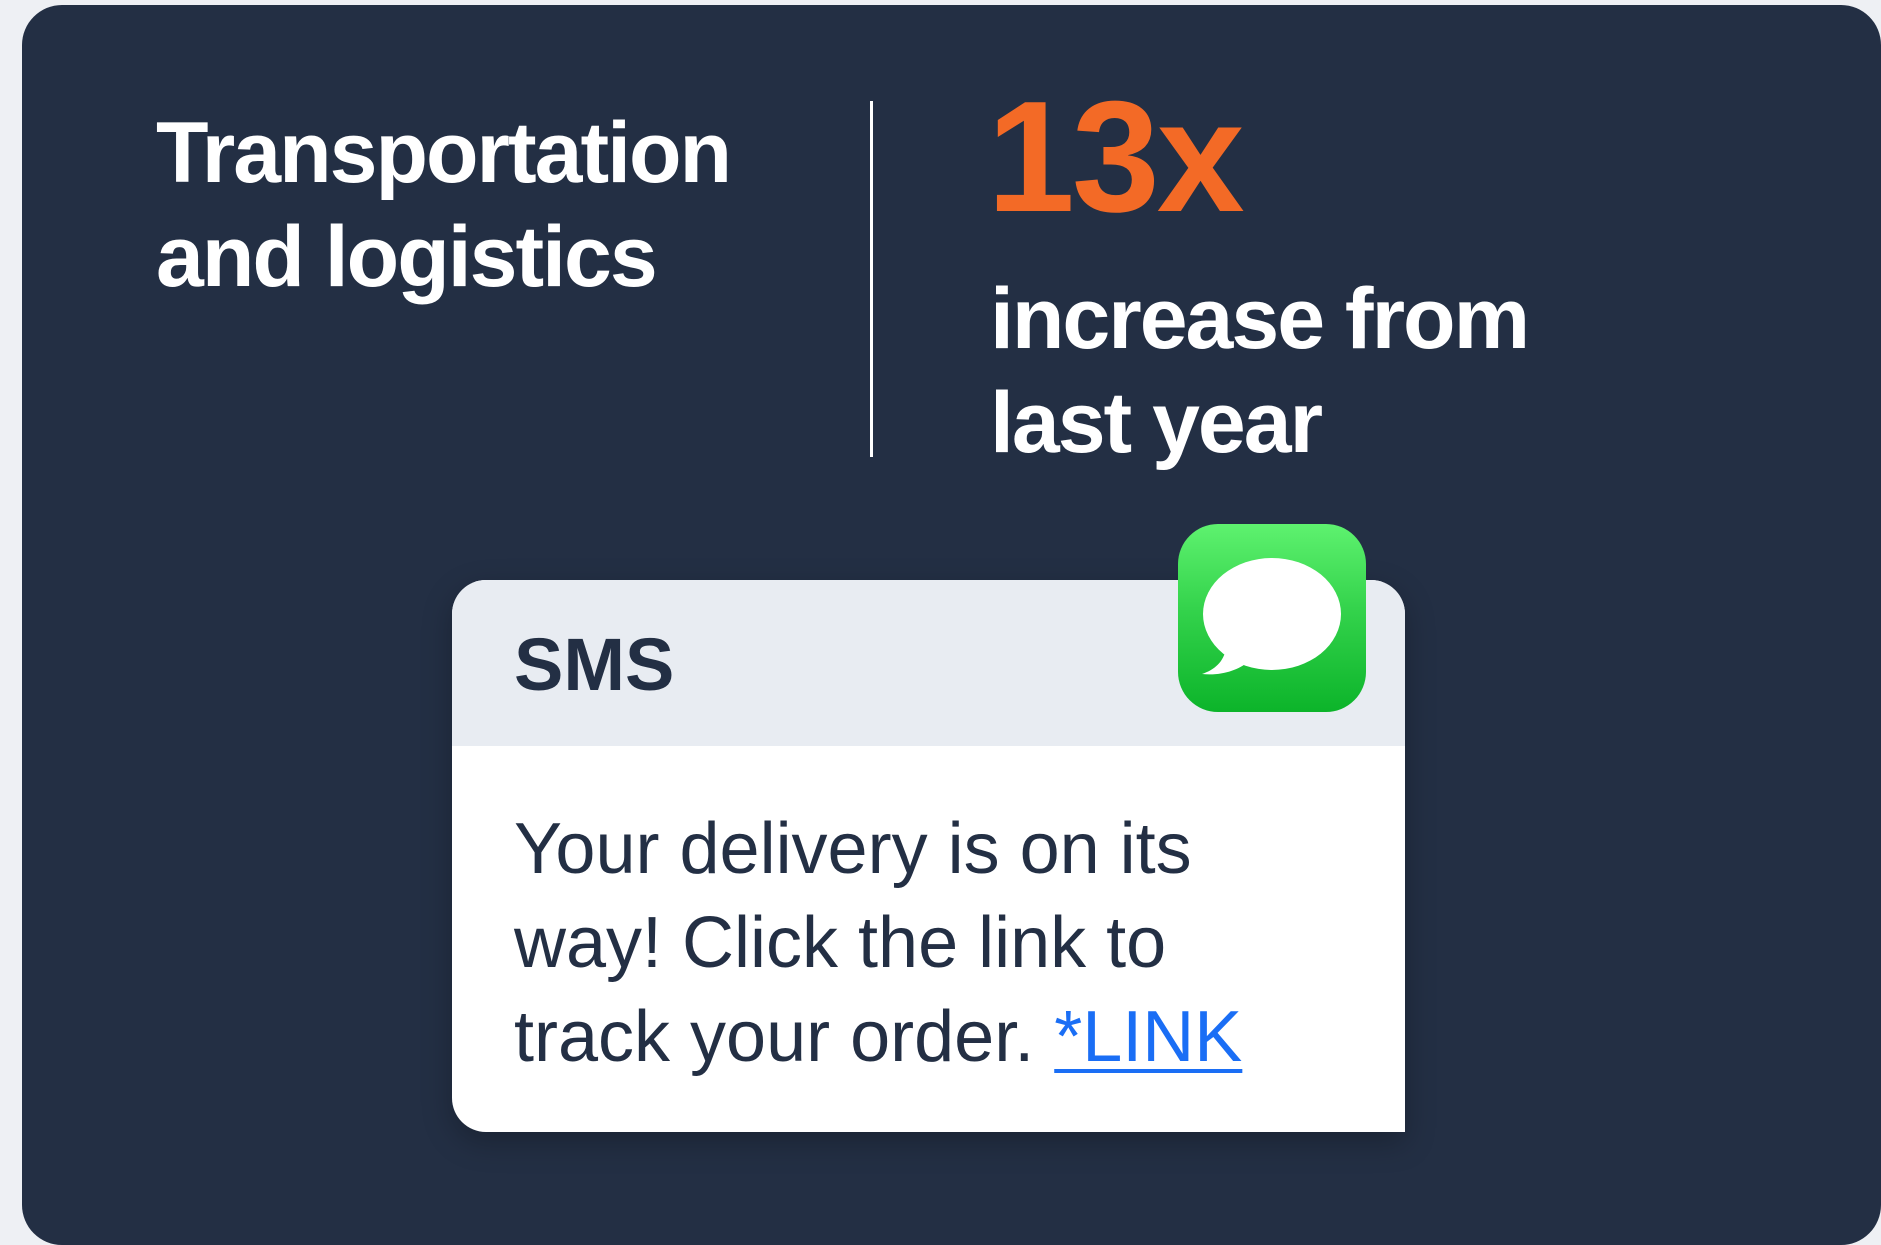 The image size is (1881, 1245). What do you see at coordinates (774, 1037) in the screenshot?
I see `sms-message-line3: track your order.` at bounding box center [774, 1037].